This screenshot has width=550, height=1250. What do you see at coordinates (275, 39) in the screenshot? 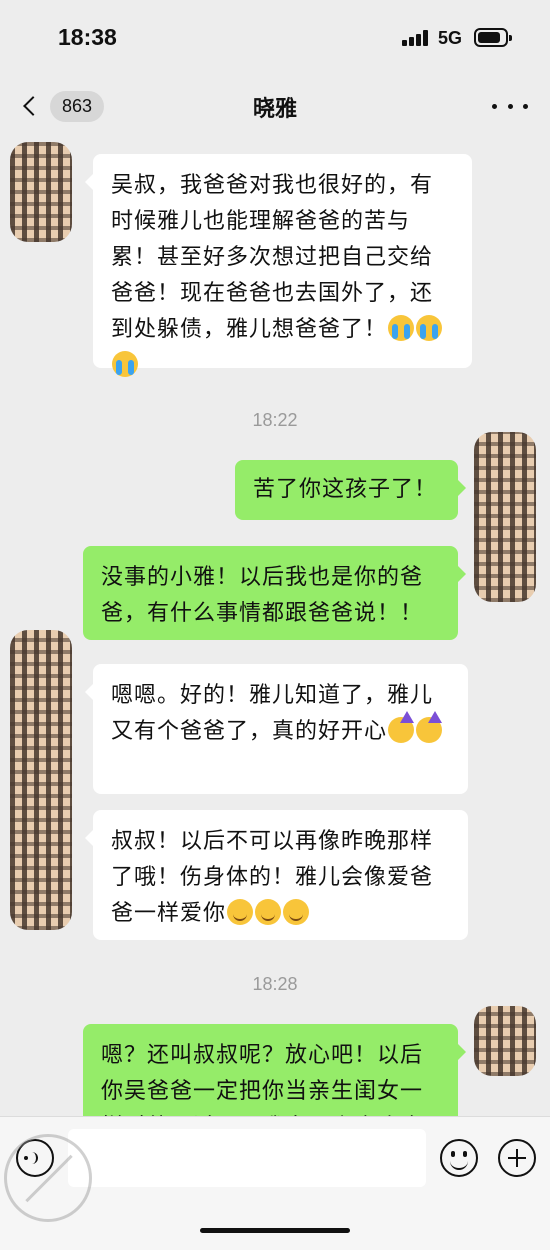
I see `status-bar: 18:38 5G` at bounding box center [275, 39].